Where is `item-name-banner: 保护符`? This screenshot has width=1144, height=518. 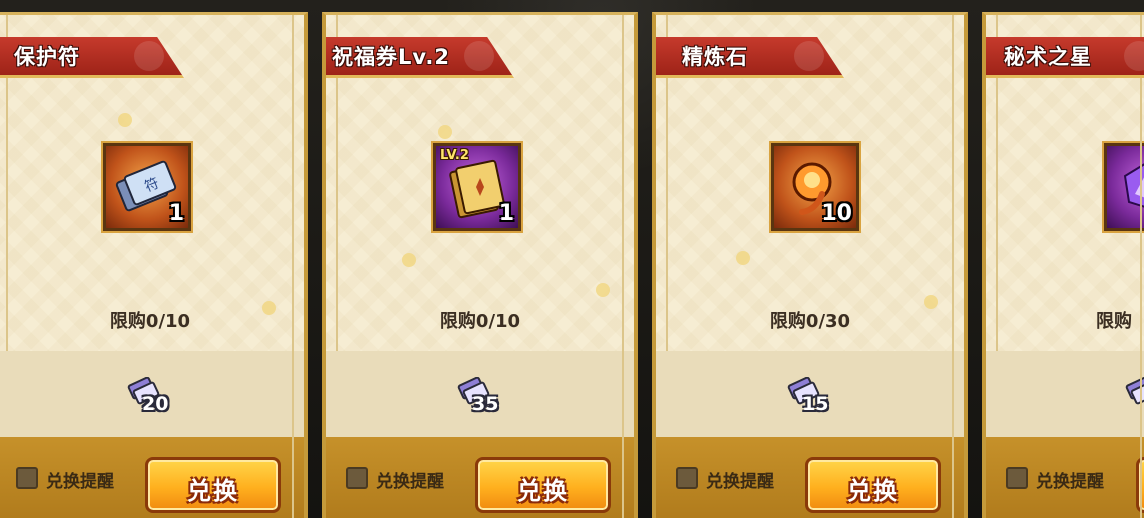 item-name-banner: 保护符 is located at coordinates (92, 57).